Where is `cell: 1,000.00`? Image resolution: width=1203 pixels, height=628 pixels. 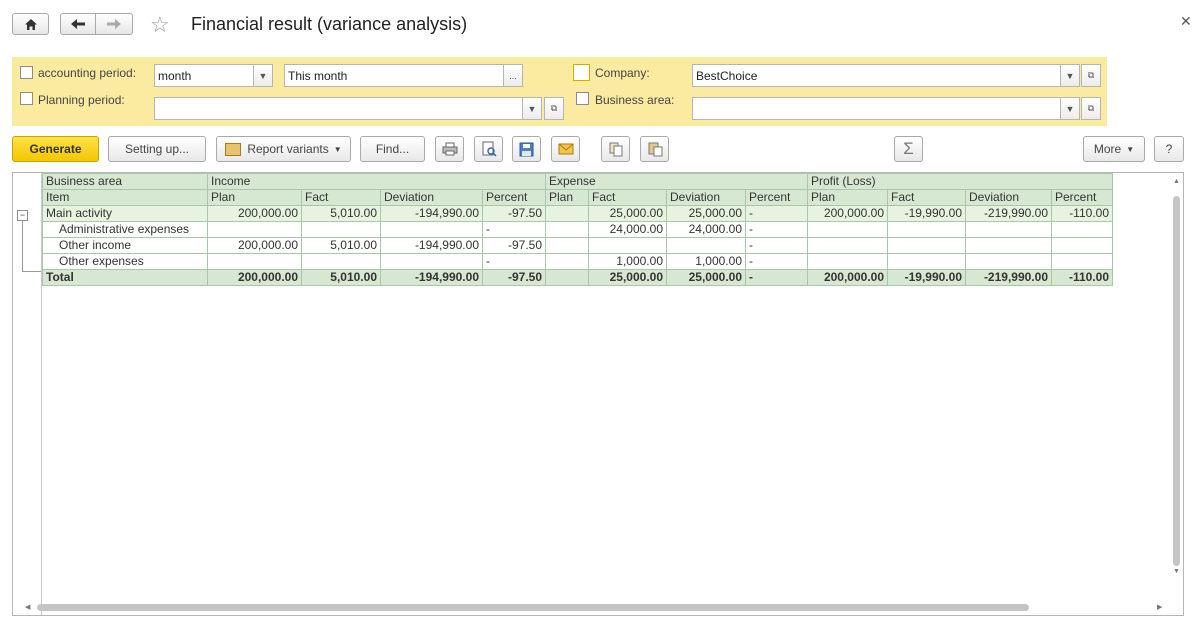 cell: 1,000.00 is located at coordinates (627, 261).